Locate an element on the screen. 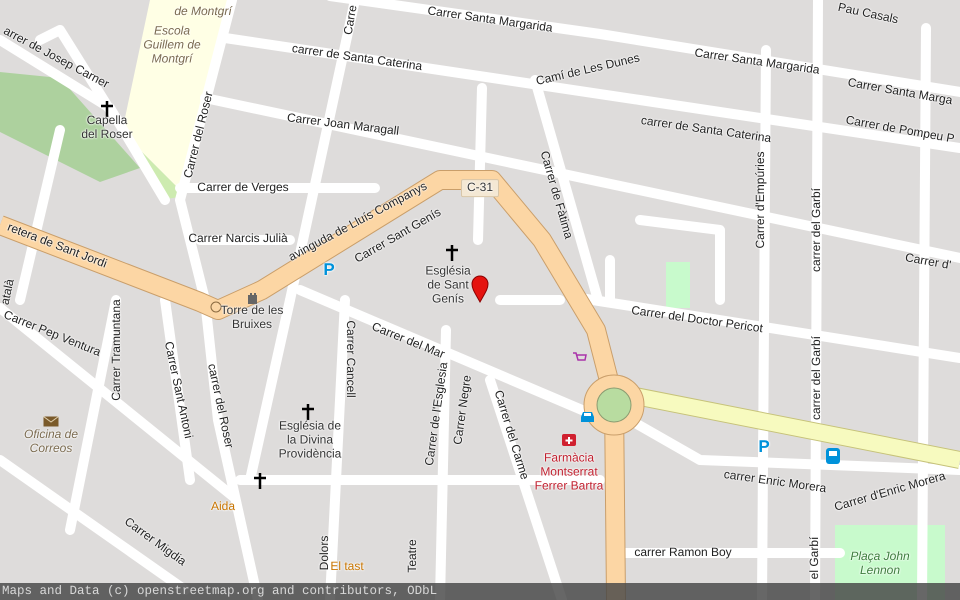 This screenshot has width=960, height=600. street-name: Pau Casals is located at coordinates (868, 14).